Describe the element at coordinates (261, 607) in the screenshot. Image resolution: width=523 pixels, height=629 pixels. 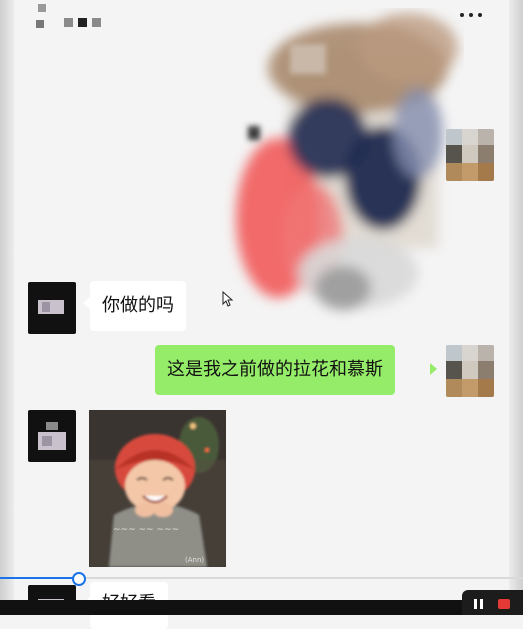
I see `player-bottom-bar` at that location.